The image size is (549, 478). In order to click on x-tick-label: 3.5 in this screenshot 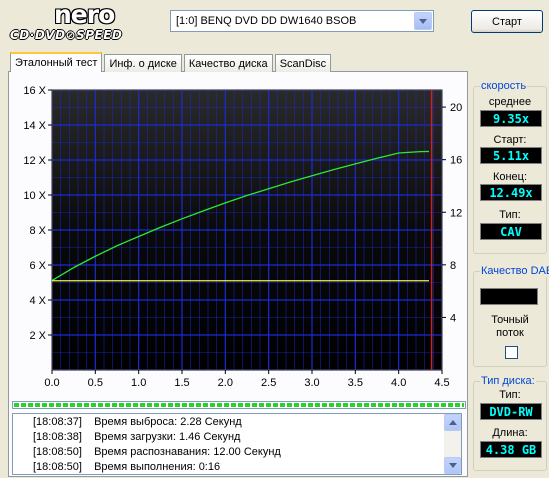, I will do `click(355, 383)`.